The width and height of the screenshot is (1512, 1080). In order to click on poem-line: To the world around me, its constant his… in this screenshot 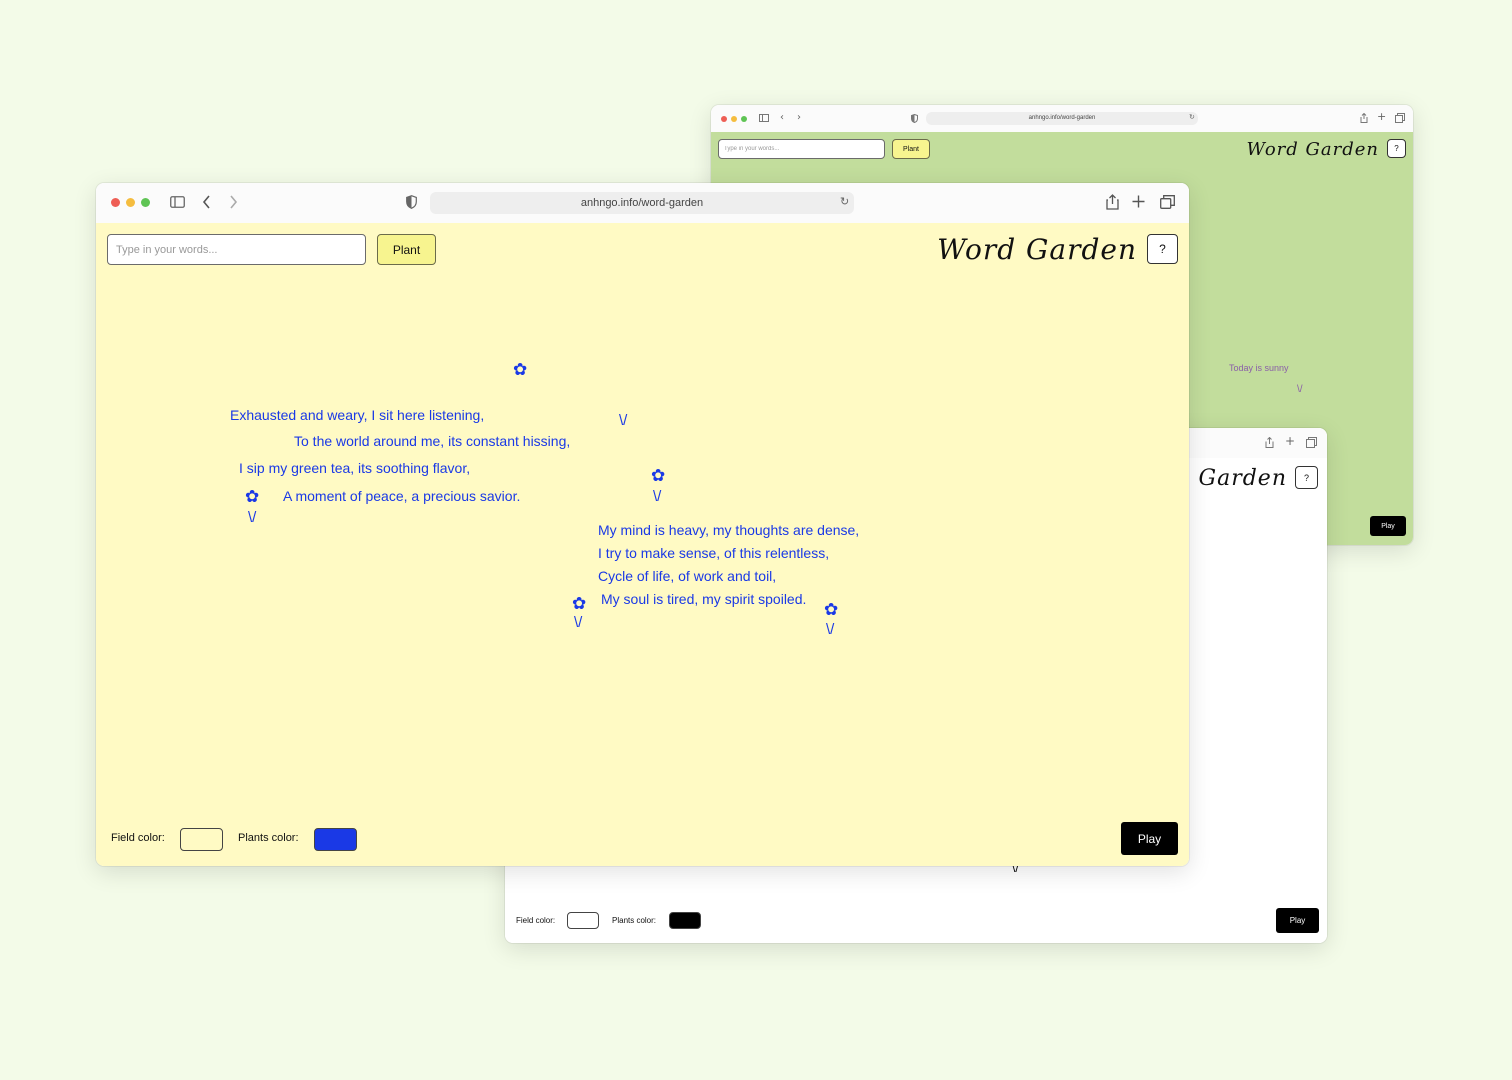, I will do `click(432, 441)`.